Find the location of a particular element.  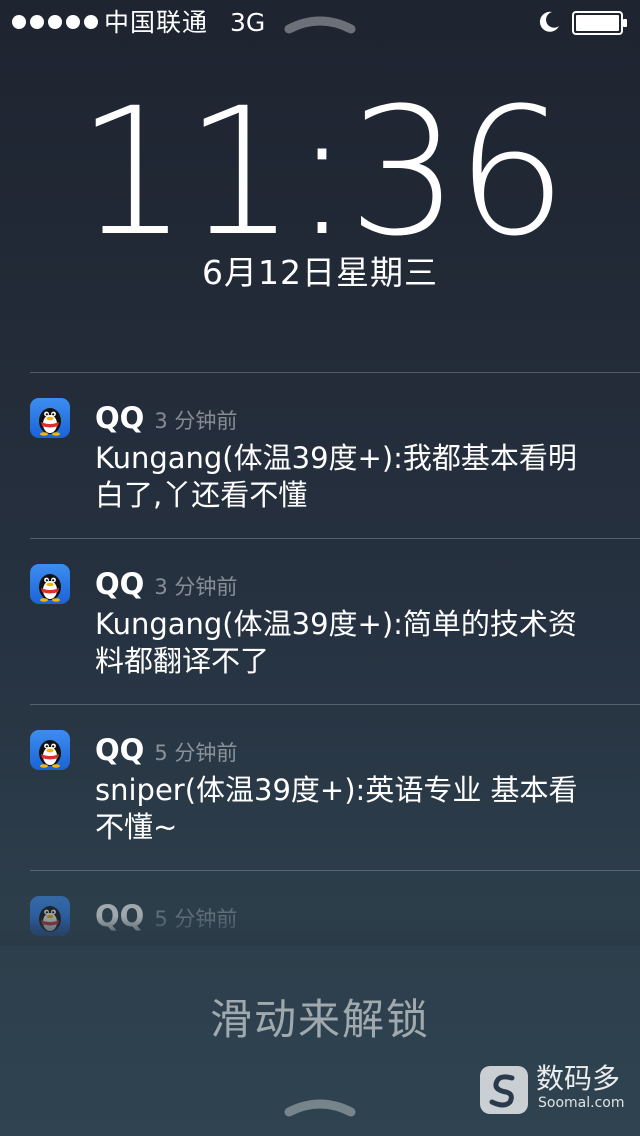

watermark-text: 数码多 is located at coordinates (578, 1078).